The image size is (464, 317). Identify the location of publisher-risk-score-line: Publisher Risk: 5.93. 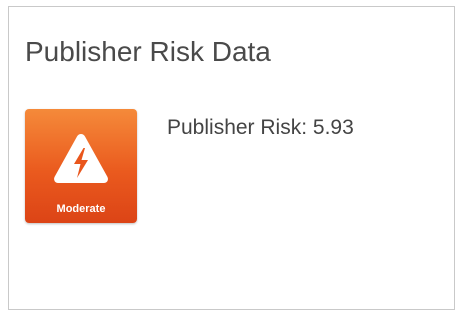
(260, 128).